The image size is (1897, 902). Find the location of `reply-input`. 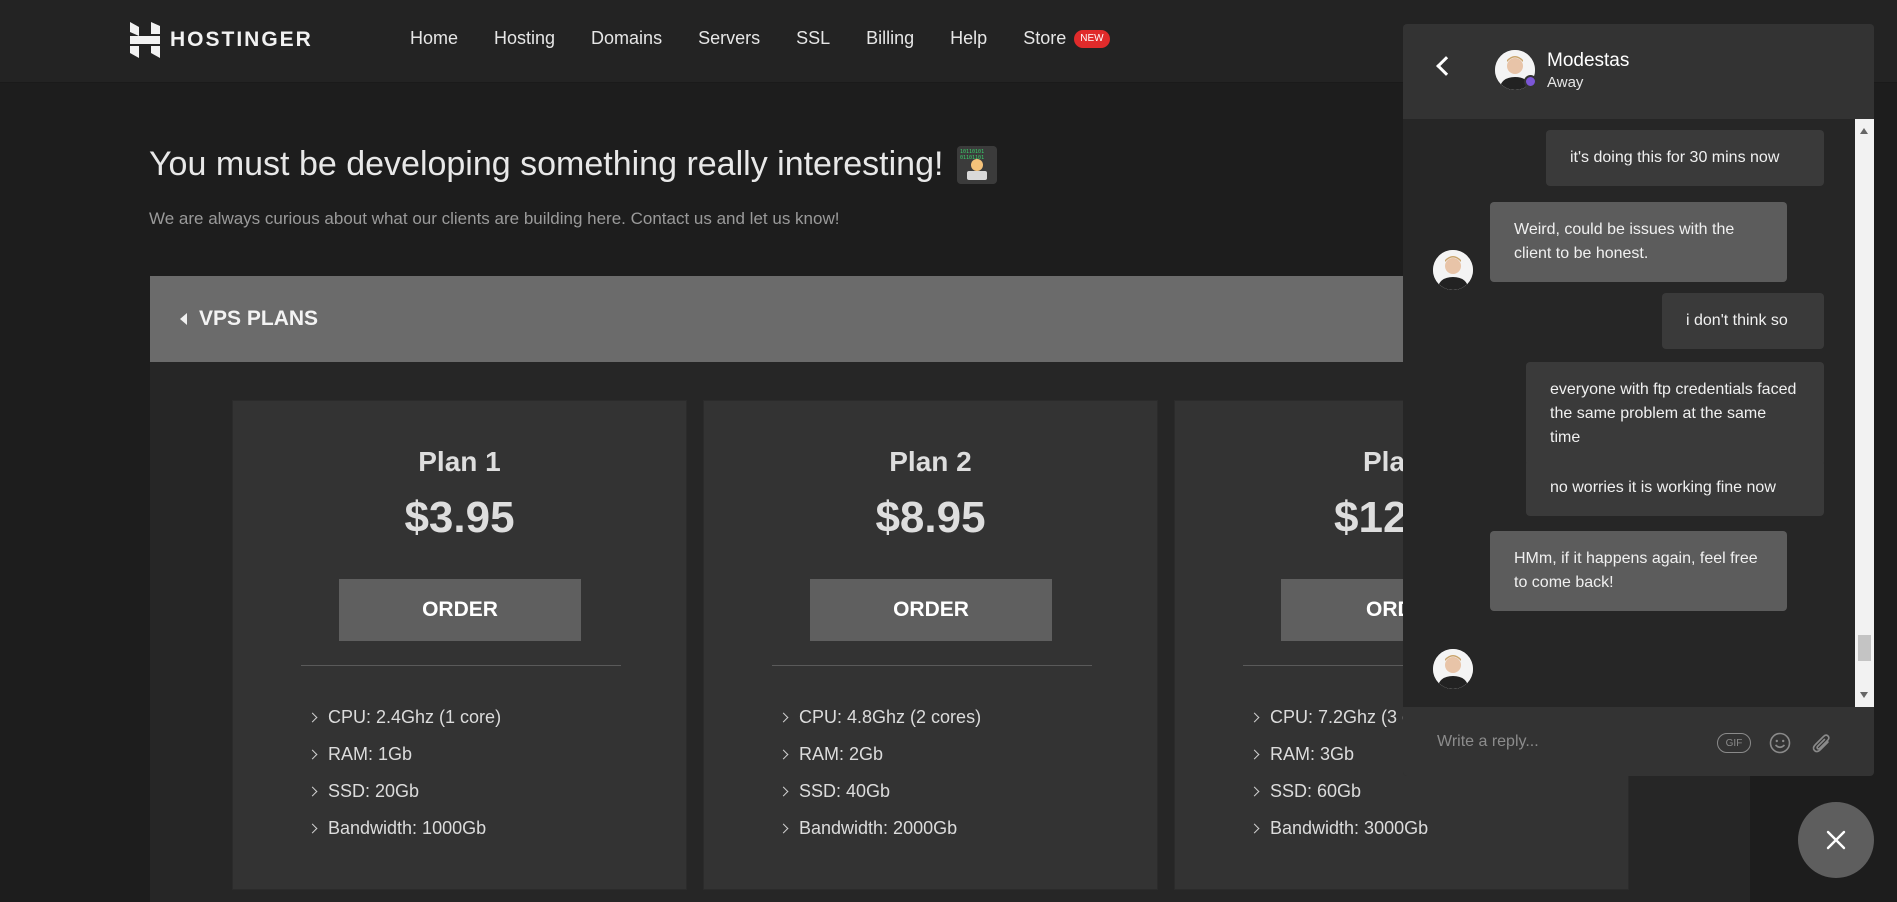

reply-input is located at coordinates (1562, 742).